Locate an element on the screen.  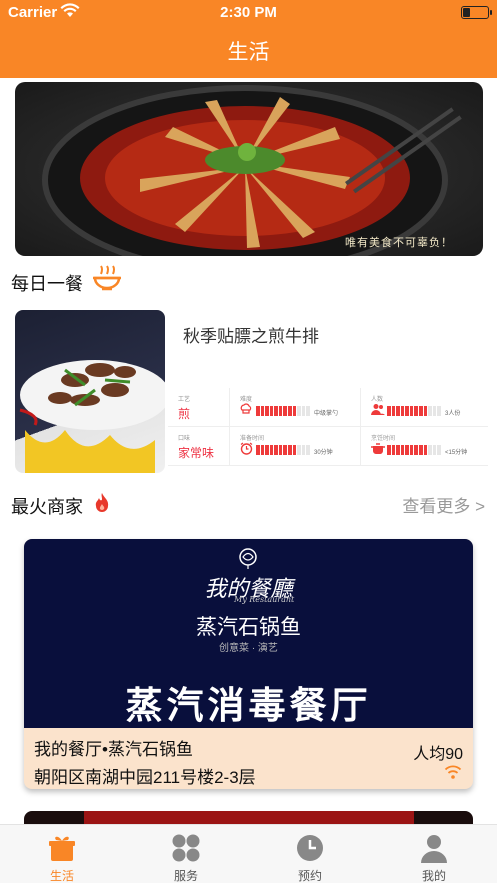
battery-icon is located at coordinates (476, 12).